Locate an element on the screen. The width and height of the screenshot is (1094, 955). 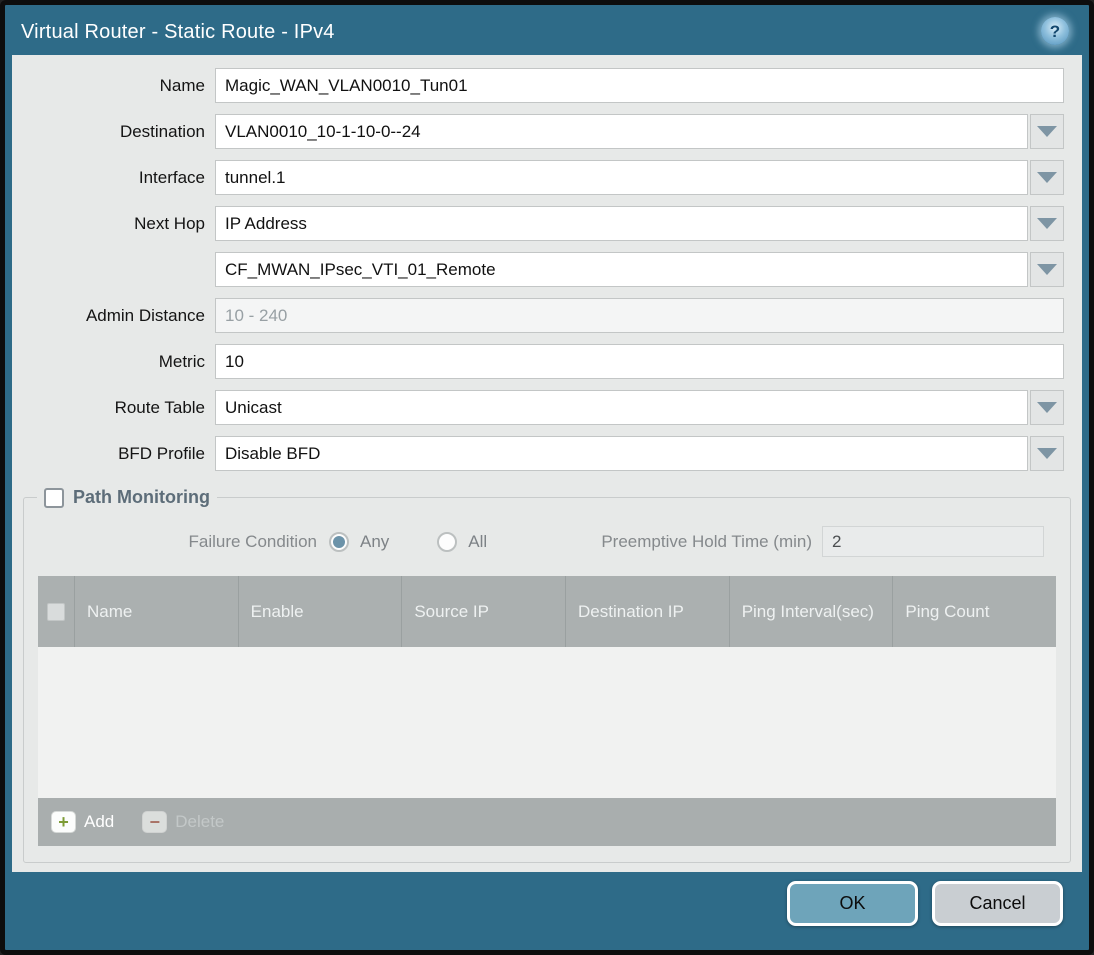
name-input is located at coordinates (639, 85).